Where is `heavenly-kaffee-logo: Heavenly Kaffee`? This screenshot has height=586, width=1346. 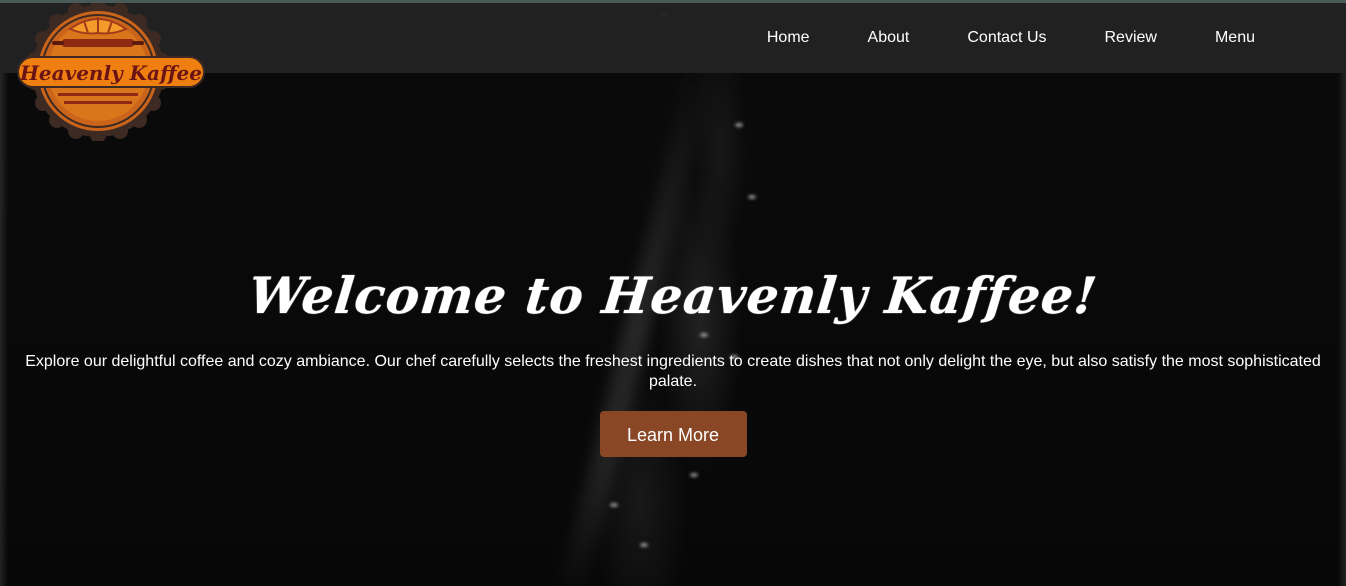 heavenly-kaffee-logo: Heavenly Kaffee is located at coordinates (111, 73).